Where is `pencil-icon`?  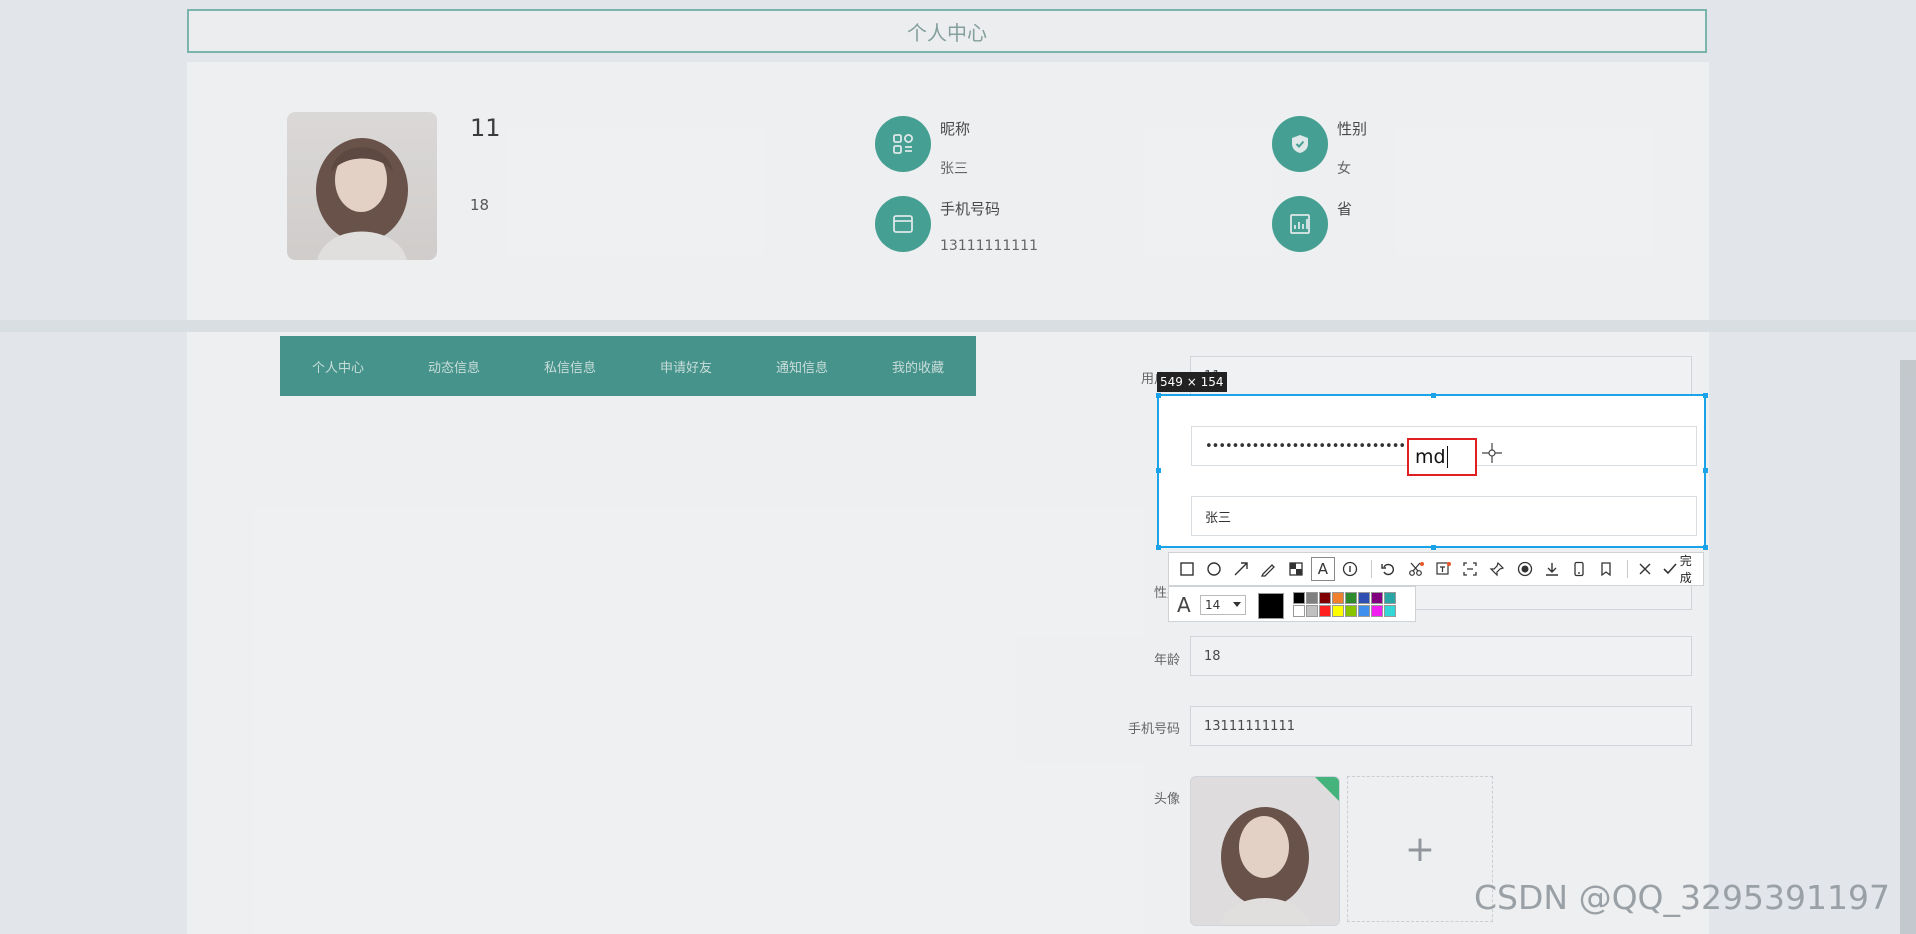 pencil-icon is located at coordinates (1268, 569).